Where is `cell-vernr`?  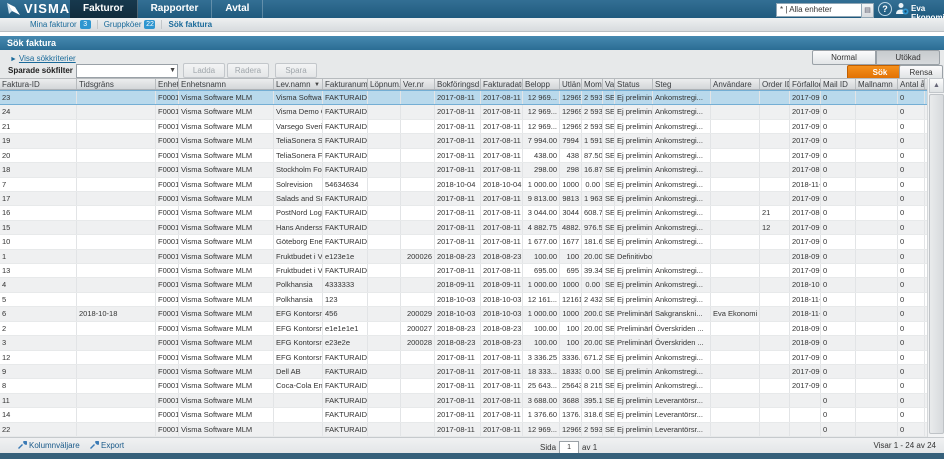
cell-vernr is located at coordinates (418, 357).